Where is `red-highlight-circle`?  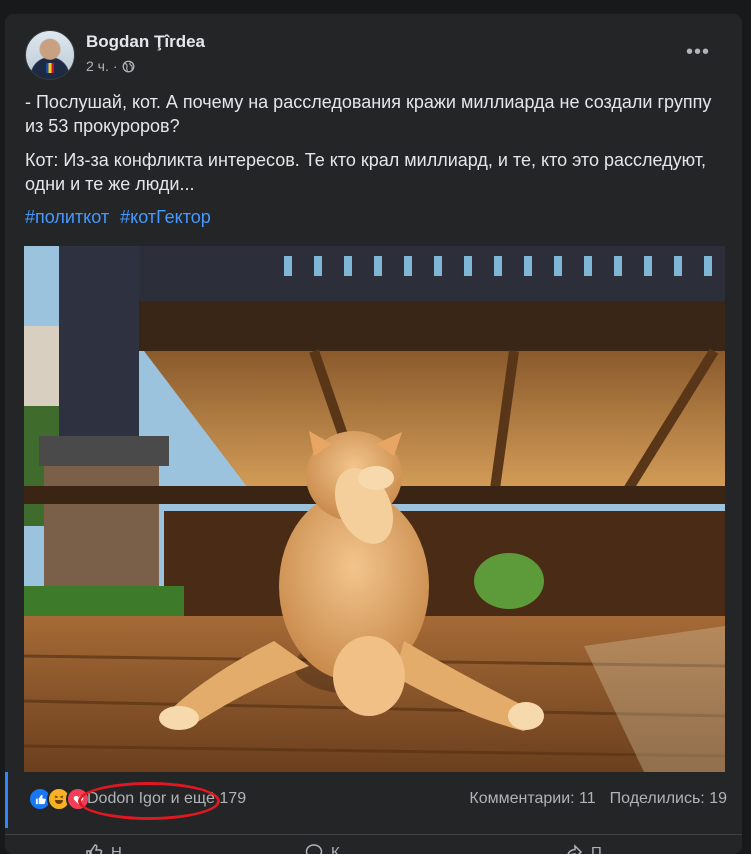 red-highlight-circle is located at coordinates (149, 801).